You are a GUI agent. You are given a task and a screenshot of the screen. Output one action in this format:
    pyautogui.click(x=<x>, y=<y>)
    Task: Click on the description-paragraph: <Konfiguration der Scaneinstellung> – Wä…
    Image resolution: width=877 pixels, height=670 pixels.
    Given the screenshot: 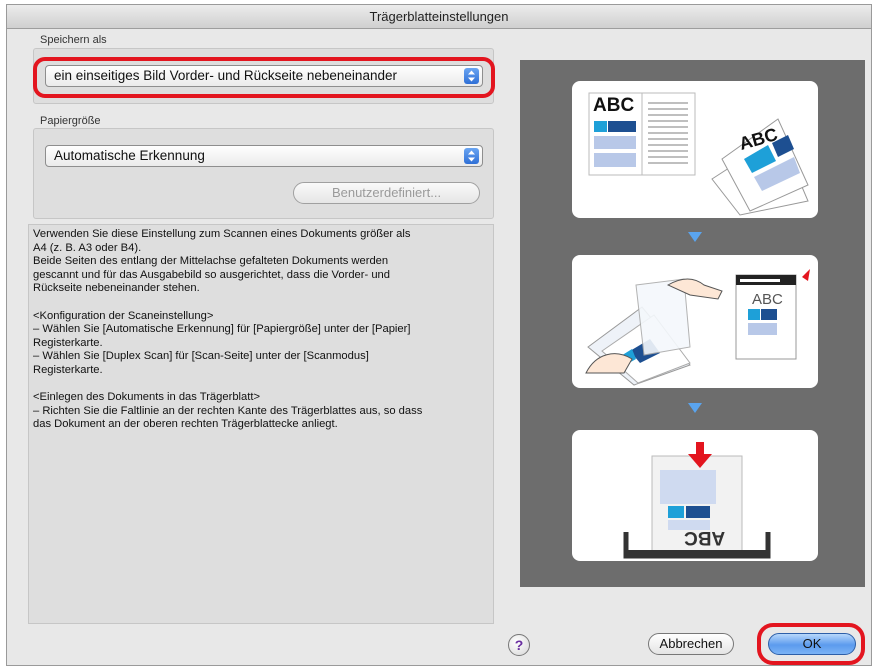 What is the action you would take?
    pyautogui.click(x=222, y=342)
    